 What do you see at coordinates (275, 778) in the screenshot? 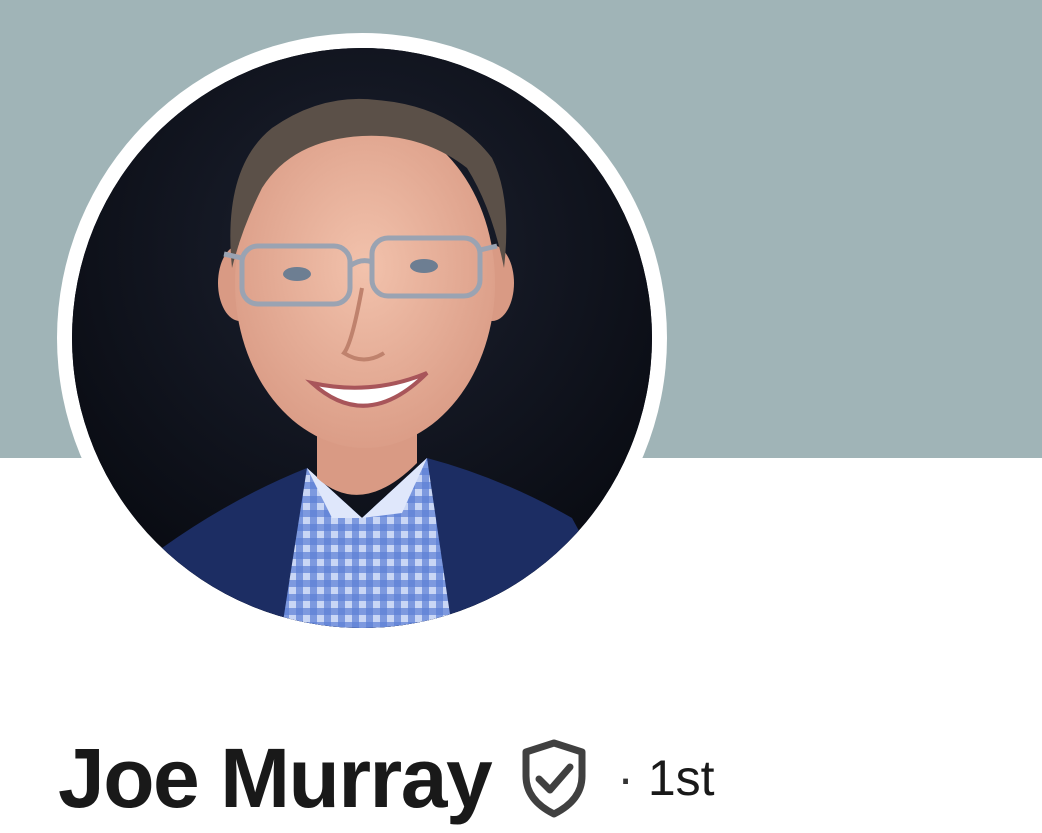
I see `profile-name: Joe Murray` at bounding box center [275, 778].